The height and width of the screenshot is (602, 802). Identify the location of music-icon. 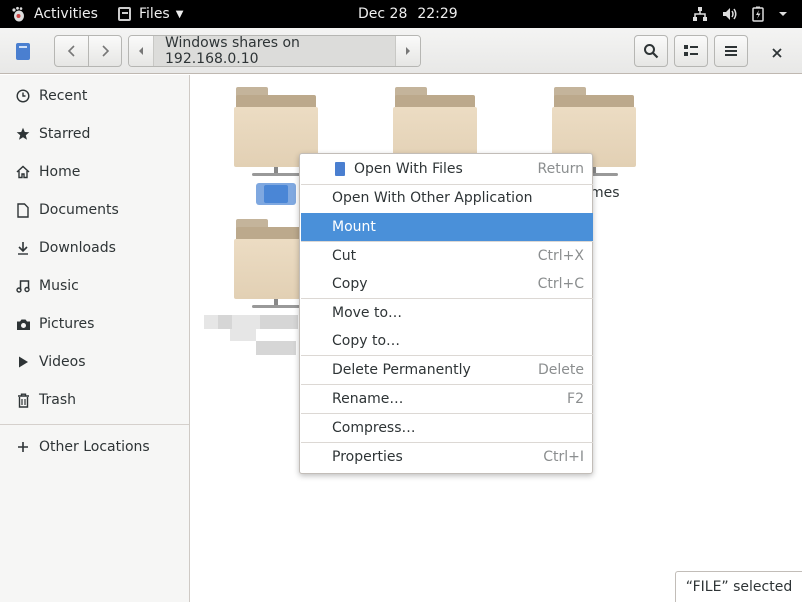
(23, 286).